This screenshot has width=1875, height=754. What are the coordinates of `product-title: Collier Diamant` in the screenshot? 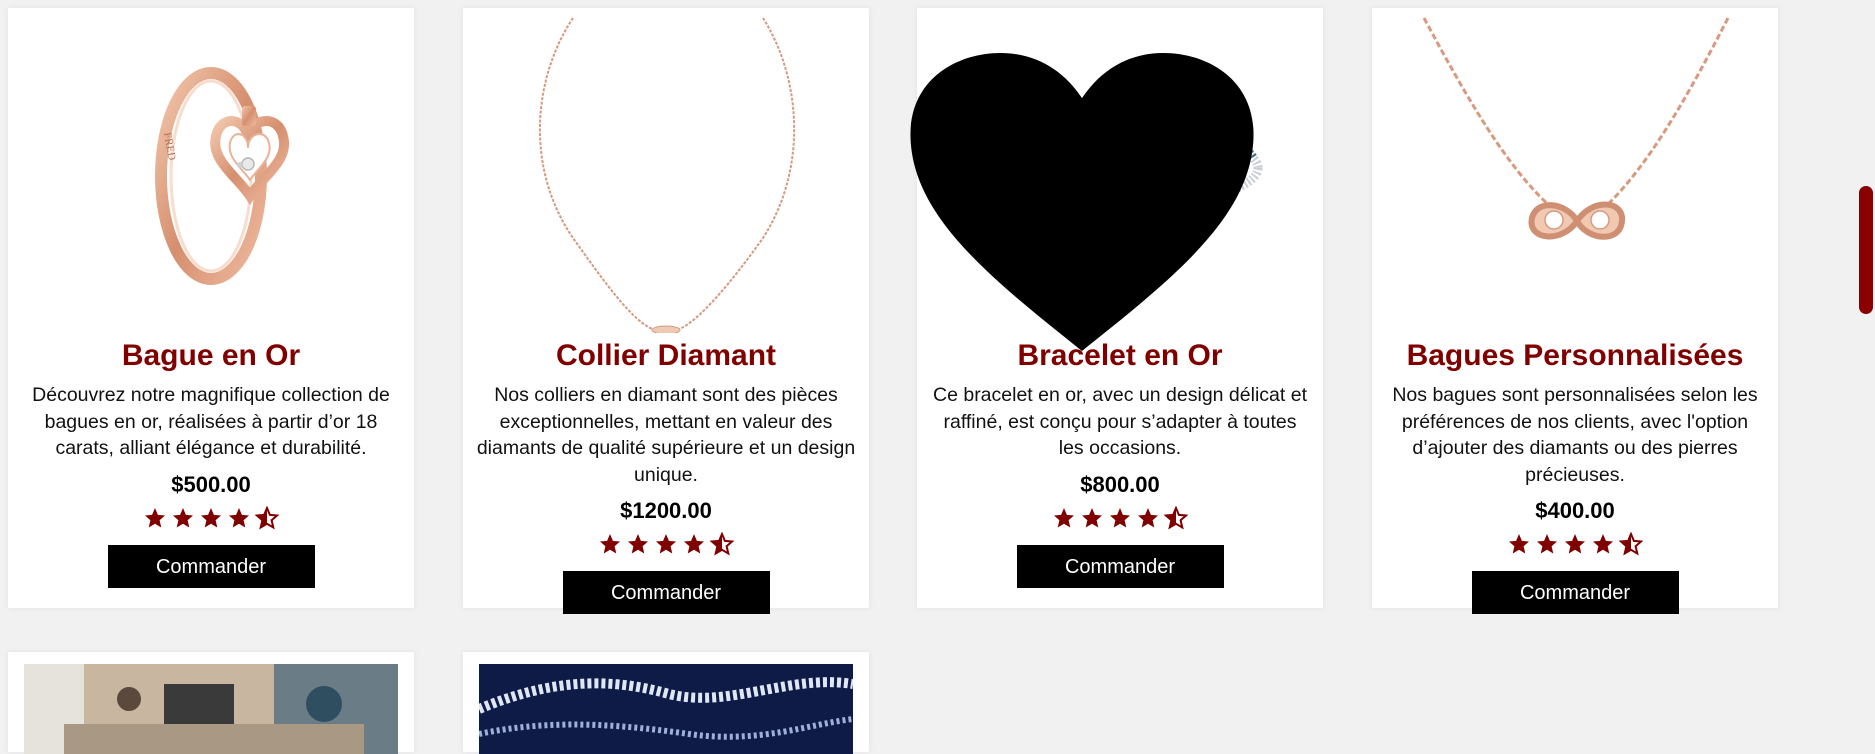 It's located at (666, 355).